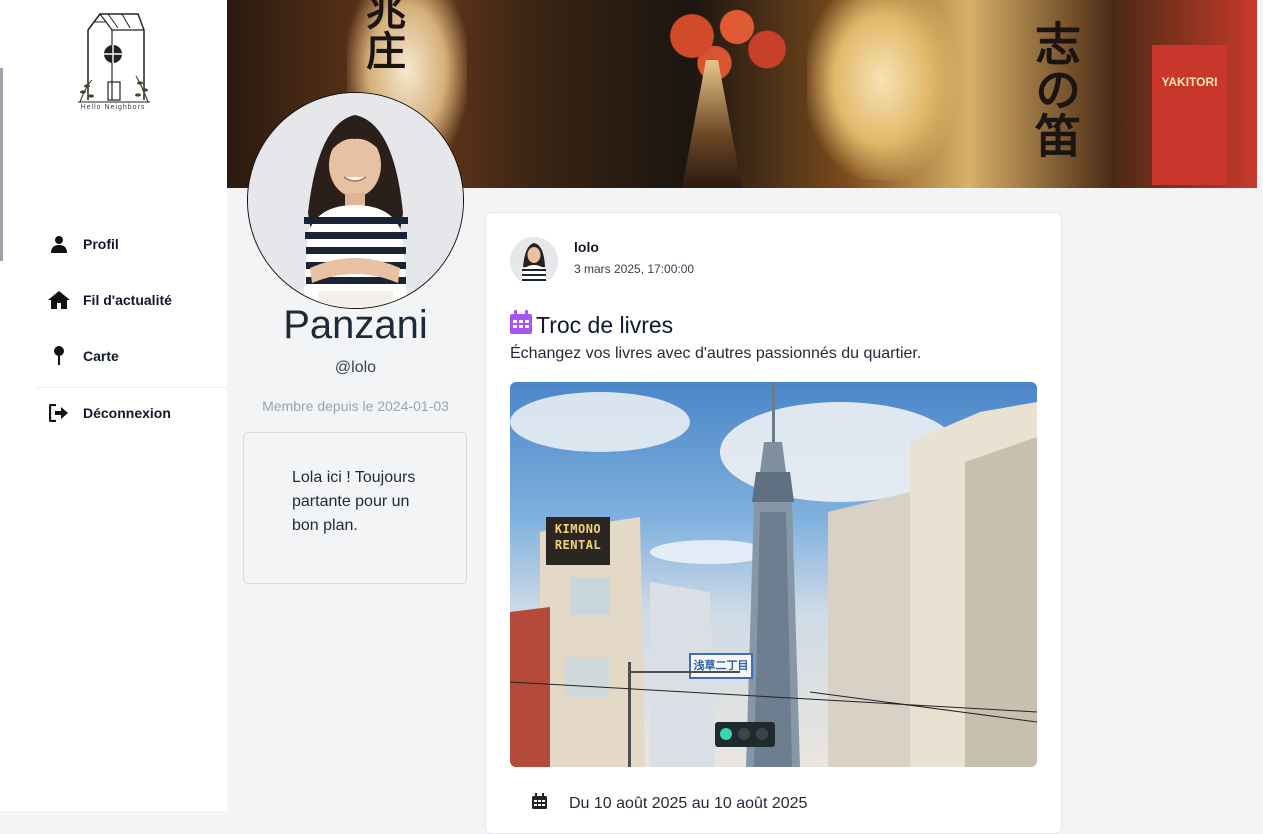 Image resolution: width=1263 pixels, height=834 pixels. I want to click on image-street-sign: 浅草二丁目, so click(721, 666).